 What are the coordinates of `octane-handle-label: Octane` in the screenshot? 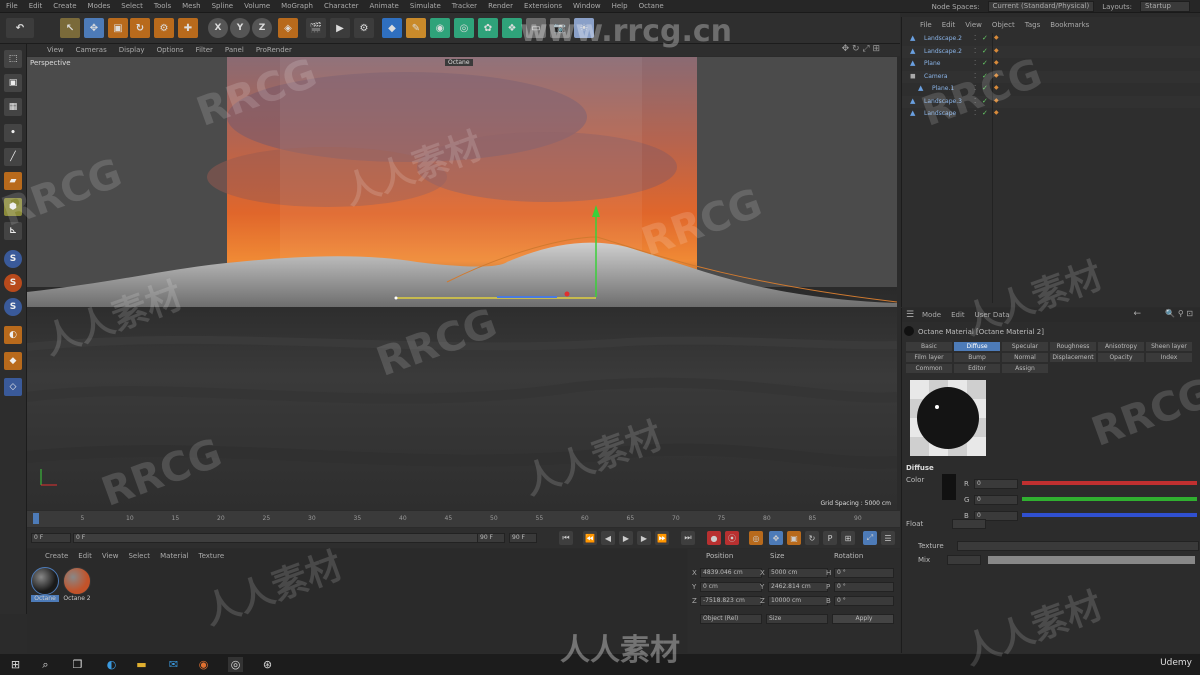 It's located at (459, 62).